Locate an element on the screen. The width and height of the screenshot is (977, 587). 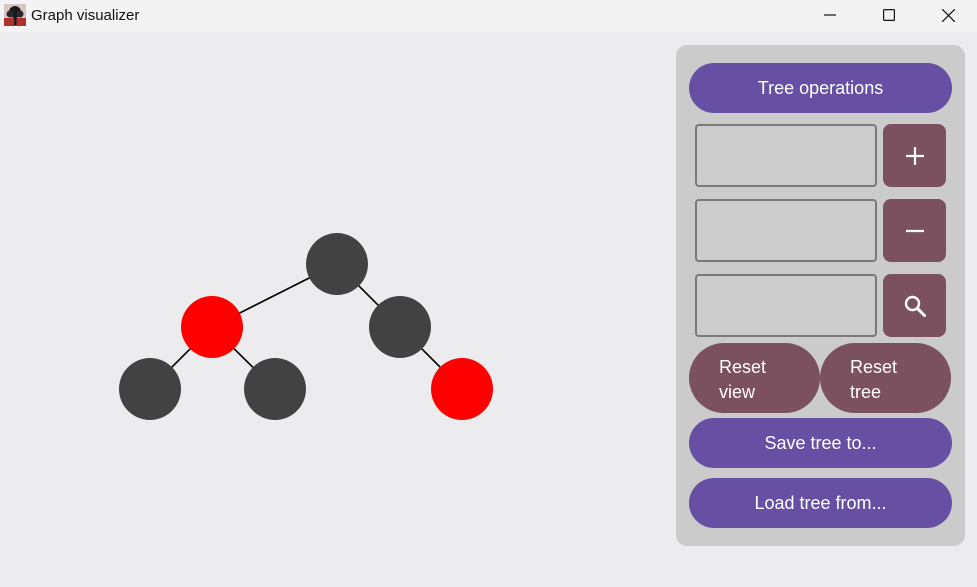
close-button is located at coordinates (948, 15).